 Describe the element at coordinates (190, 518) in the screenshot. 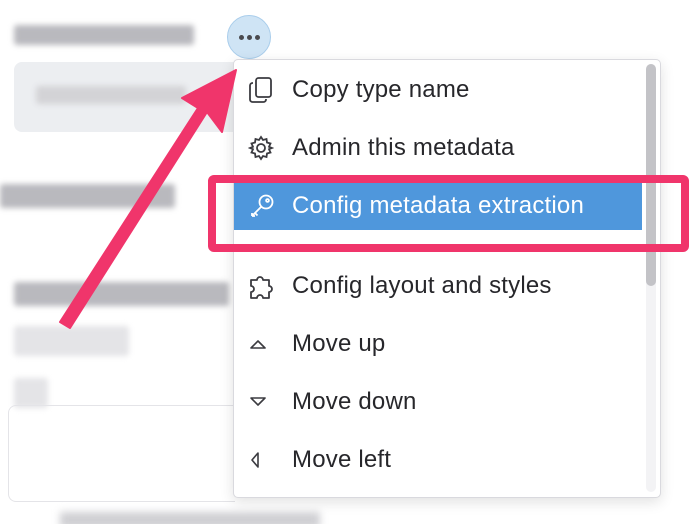

I see `redacted-footer` at that location.